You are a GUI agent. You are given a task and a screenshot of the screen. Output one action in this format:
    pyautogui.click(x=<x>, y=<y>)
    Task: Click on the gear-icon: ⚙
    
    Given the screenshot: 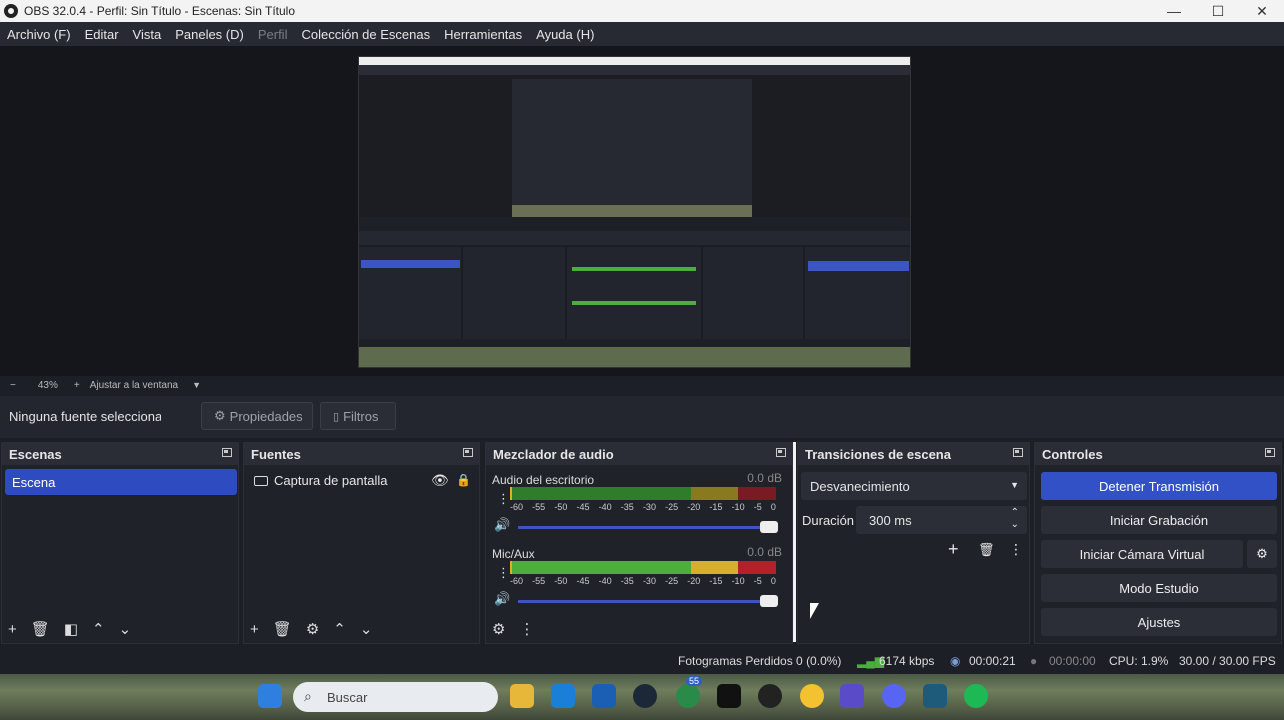 What is the action you would take?
    pyautogui.click(x=1262, y=553)
    